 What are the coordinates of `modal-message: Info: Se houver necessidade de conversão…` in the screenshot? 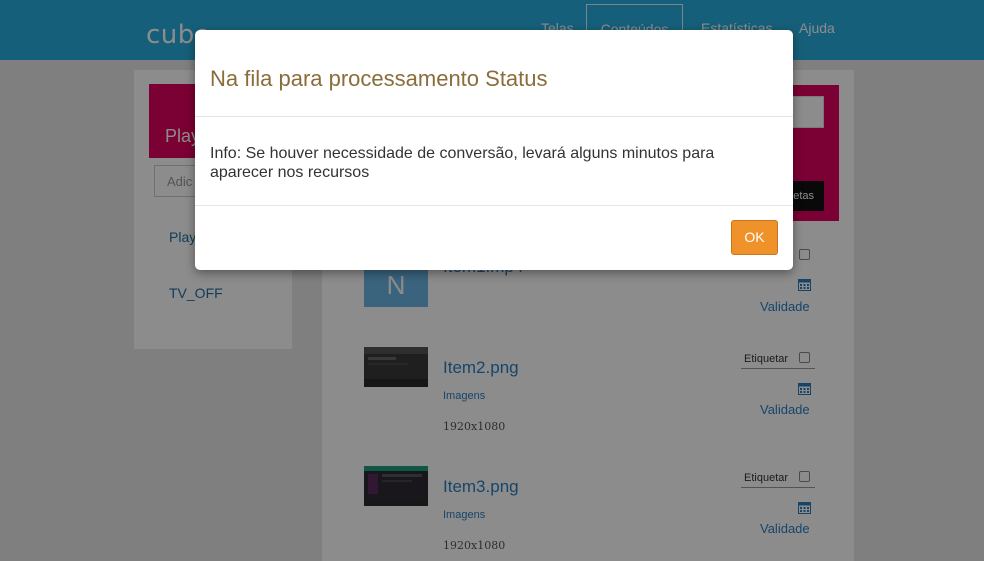 It's located at (462, 163).